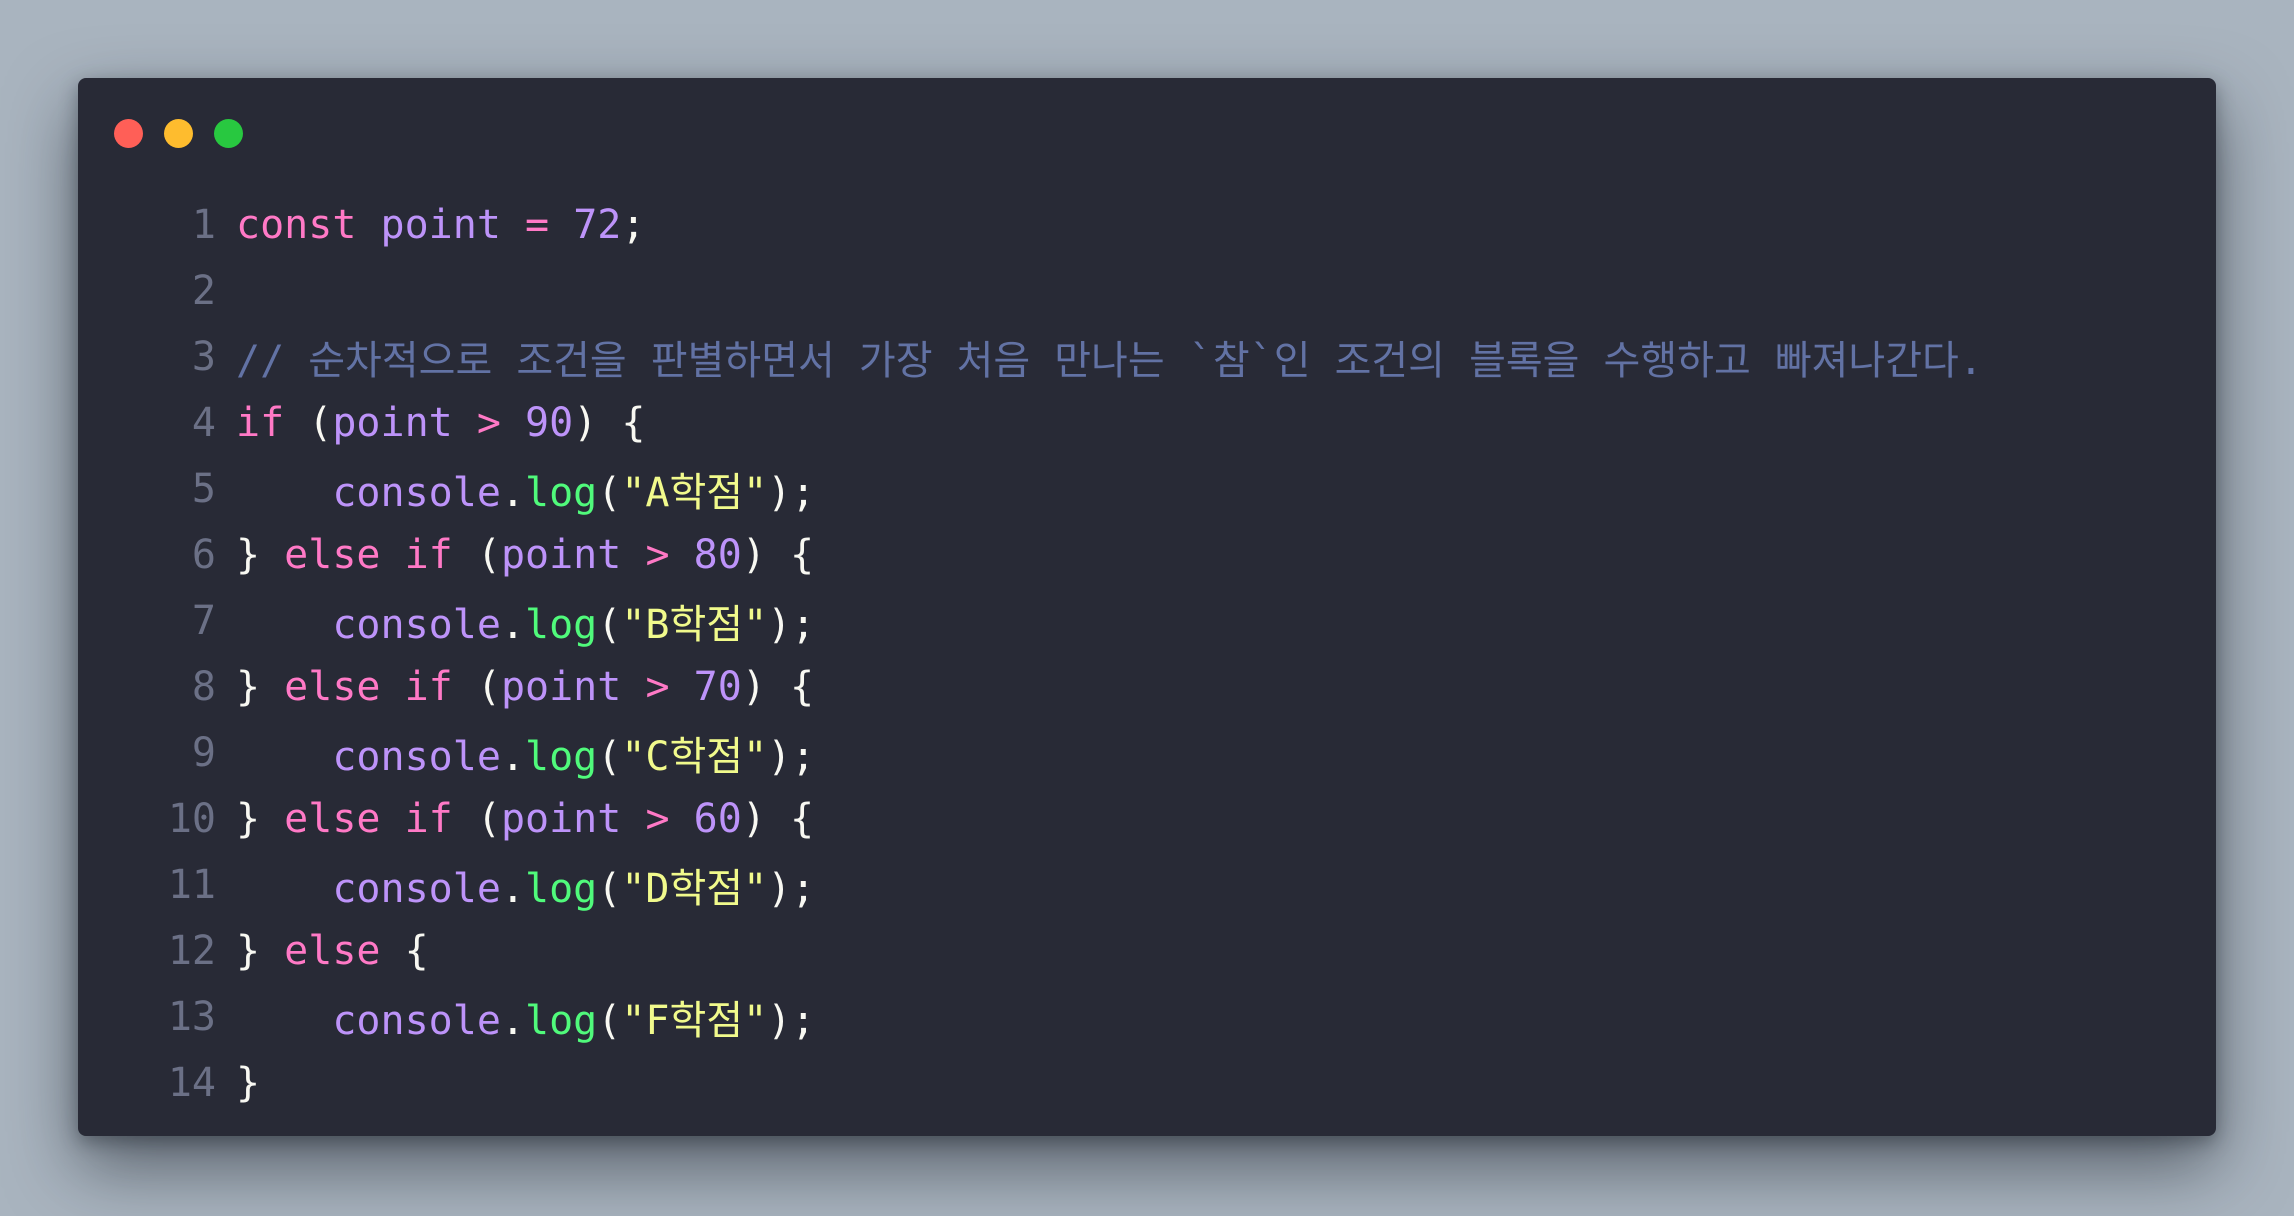 The height and width of the screenshot is (1216, 2294). What do you see at coordinates (178, 133) in the screenshot?
I see `minimize-dot-icon` at bounding box center [178, 133].